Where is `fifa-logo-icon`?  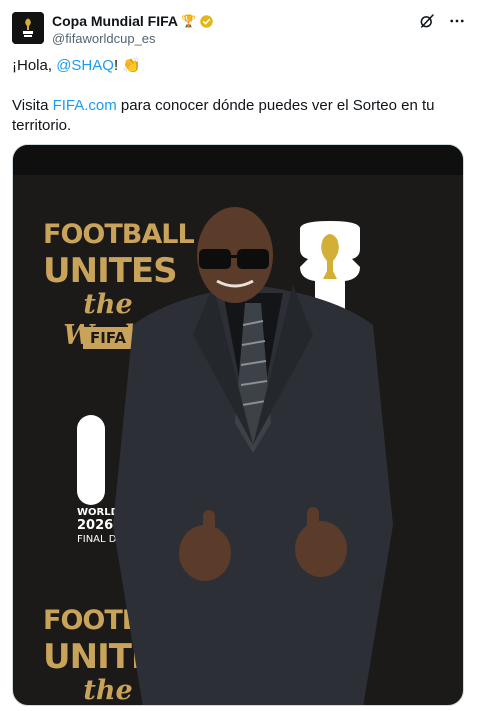 fifa-logo-icon is located at coordinates (28, 28).